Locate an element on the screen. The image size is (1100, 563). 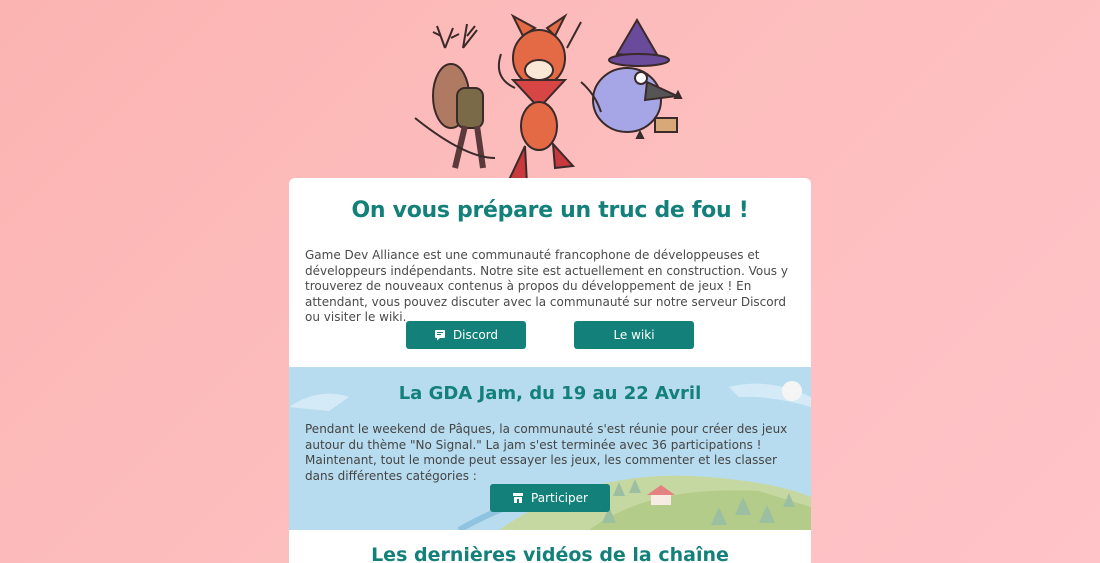
hero-illustration is located at coordinates (550, 98).